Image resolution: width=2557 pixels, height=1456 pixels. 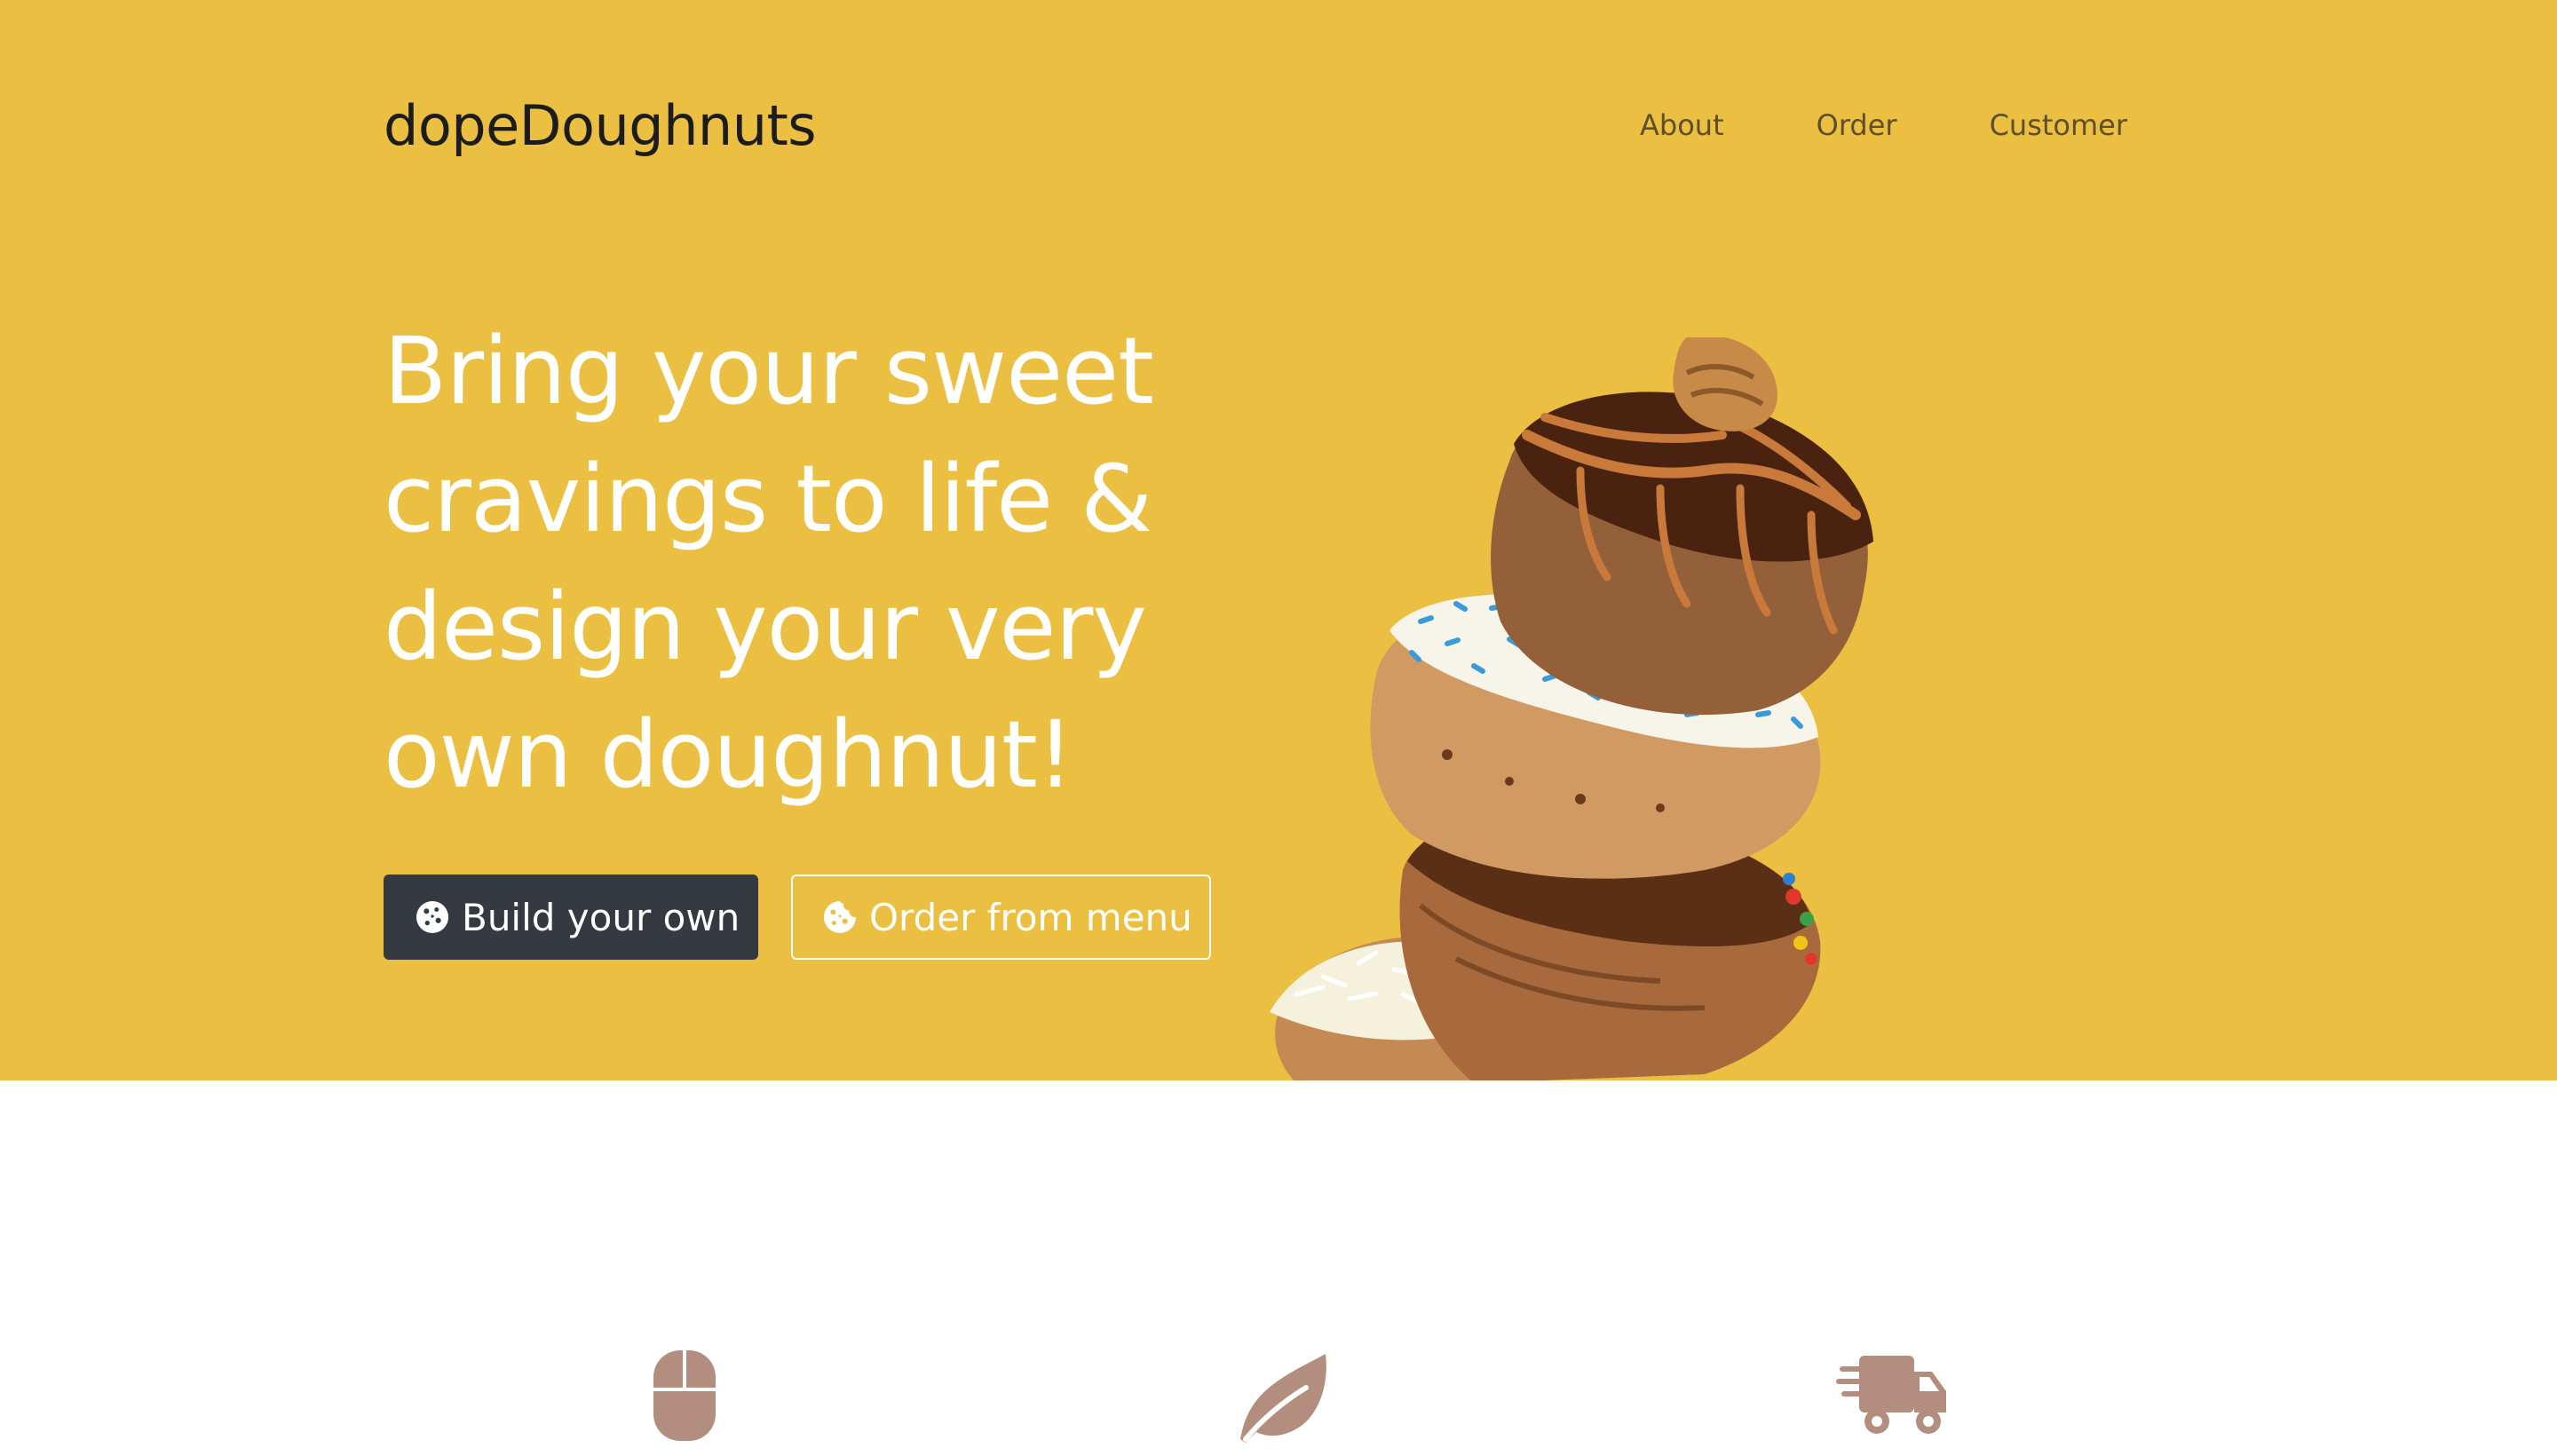 I want to click on order-from-menu-button: Order from menu, so click(x=1001, y=917).